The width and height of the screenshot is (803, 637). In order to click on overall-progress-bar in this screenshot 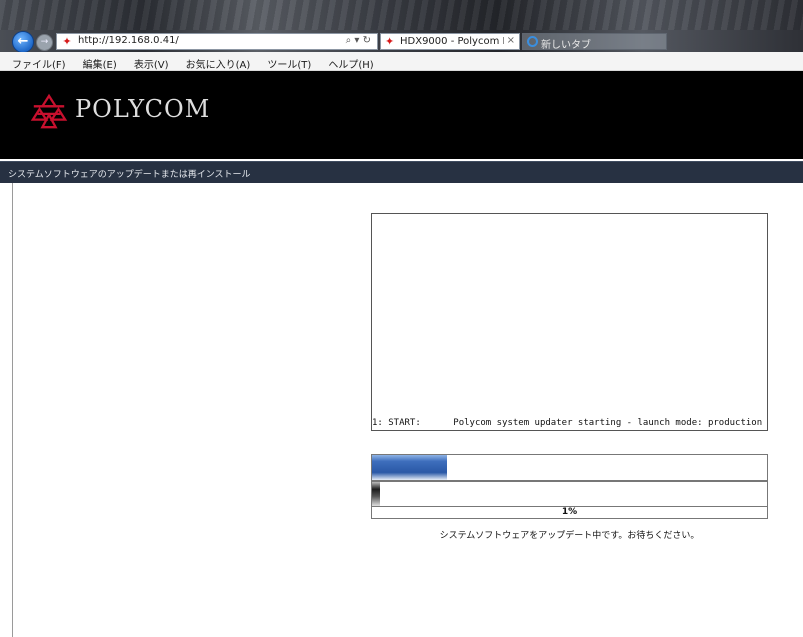, I will do `click(569, 467)`.